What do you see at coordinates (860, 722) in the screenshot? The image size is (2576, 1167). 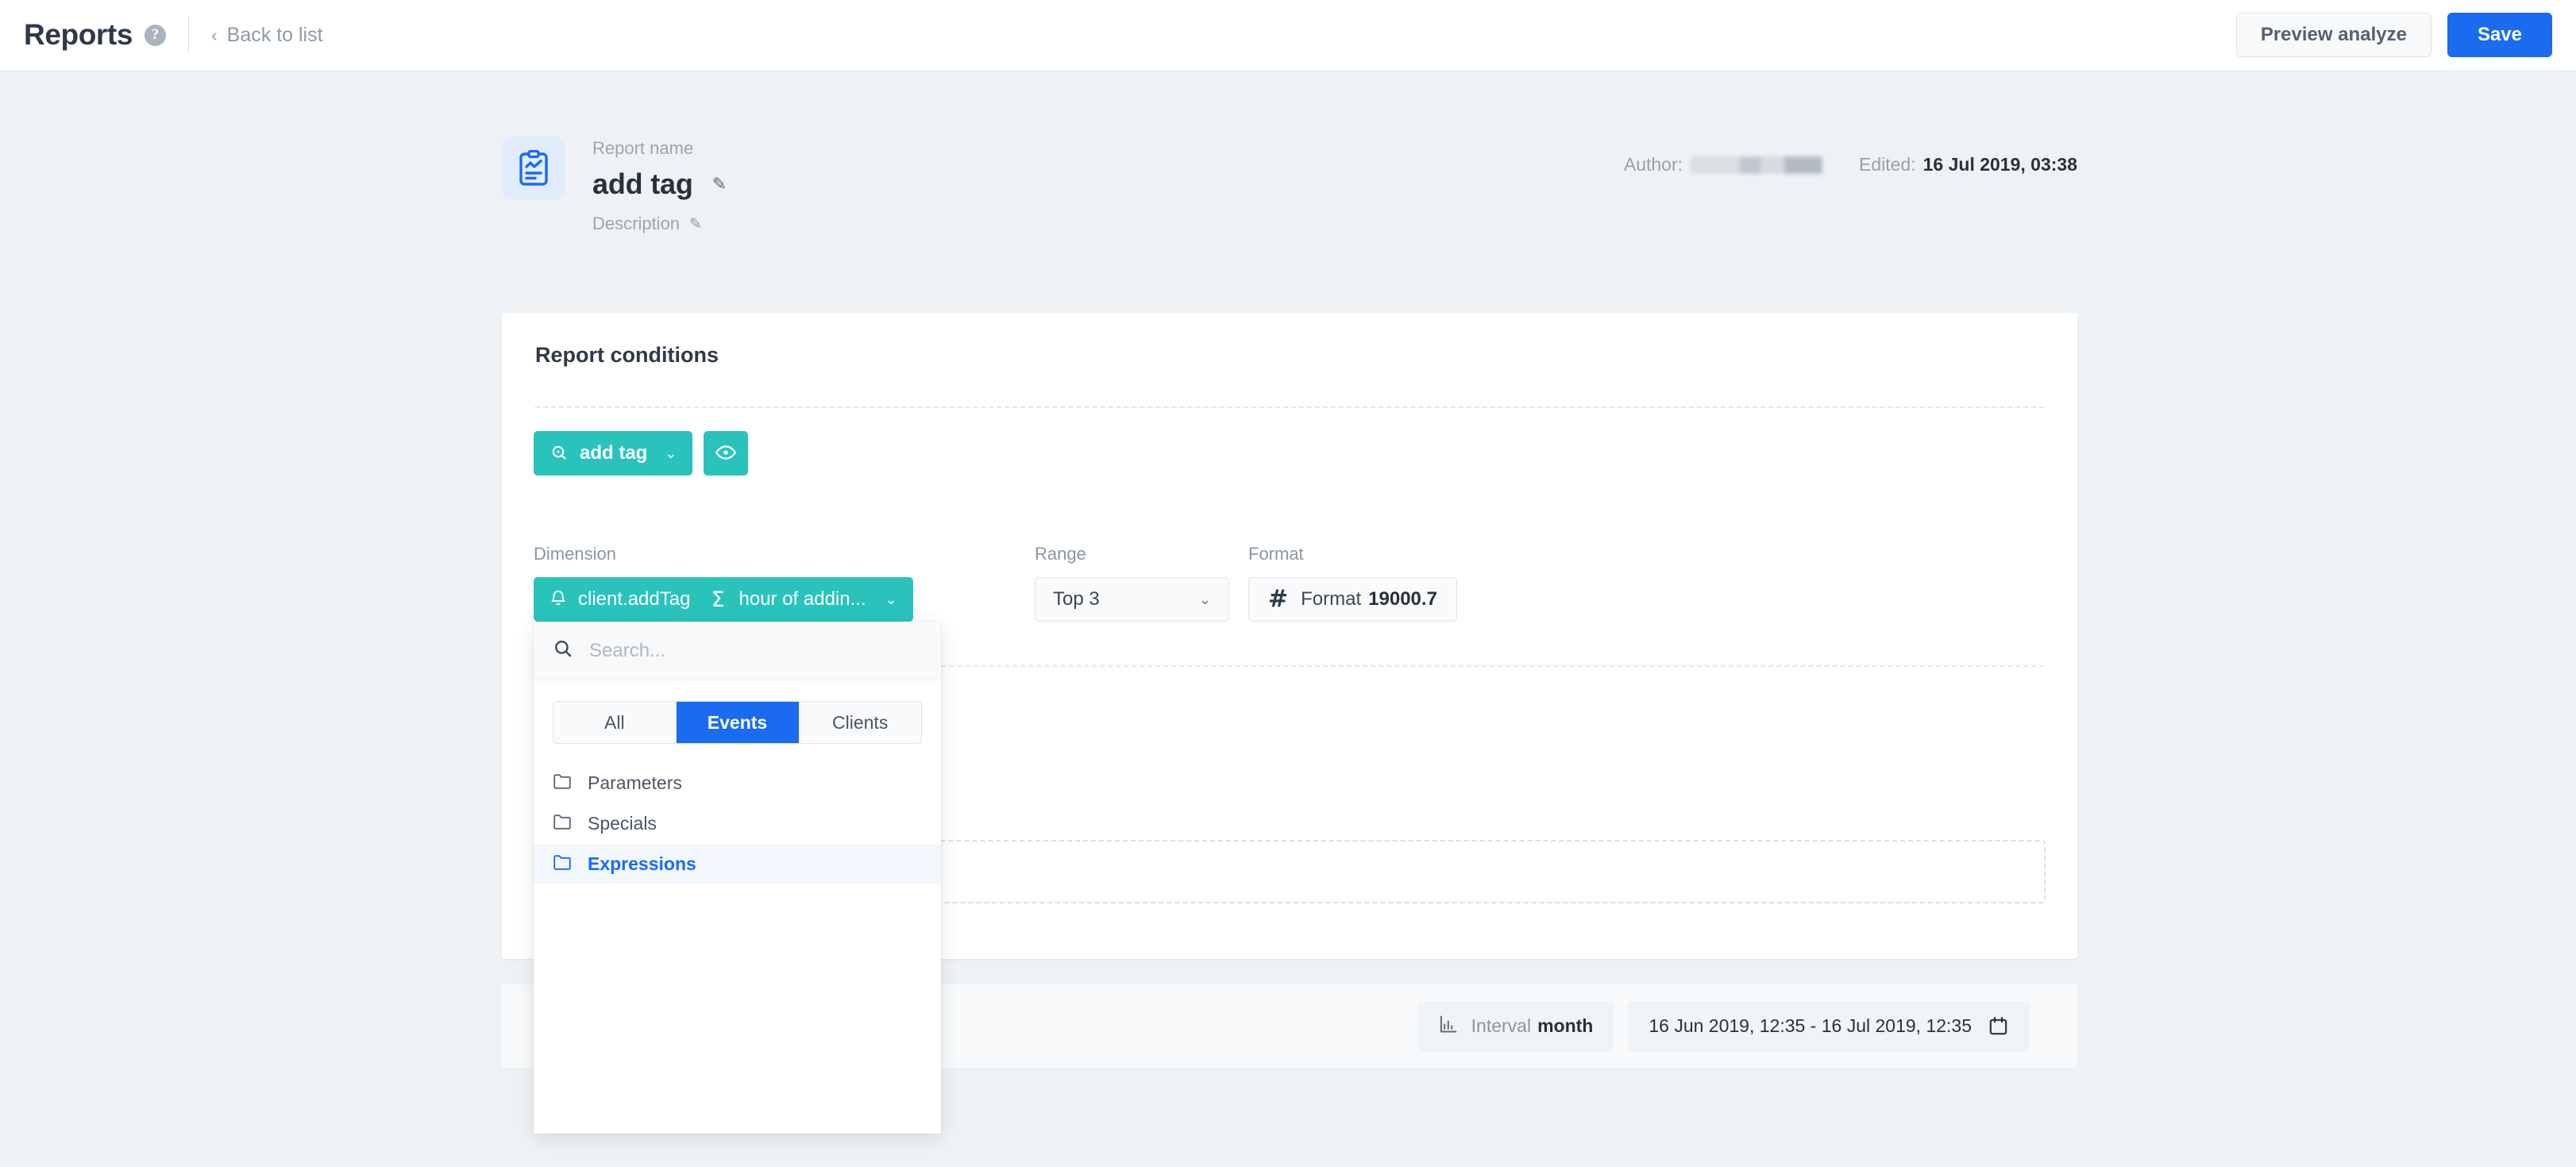 I see `tab-clients: Clients` at bounding box center [860, 722].